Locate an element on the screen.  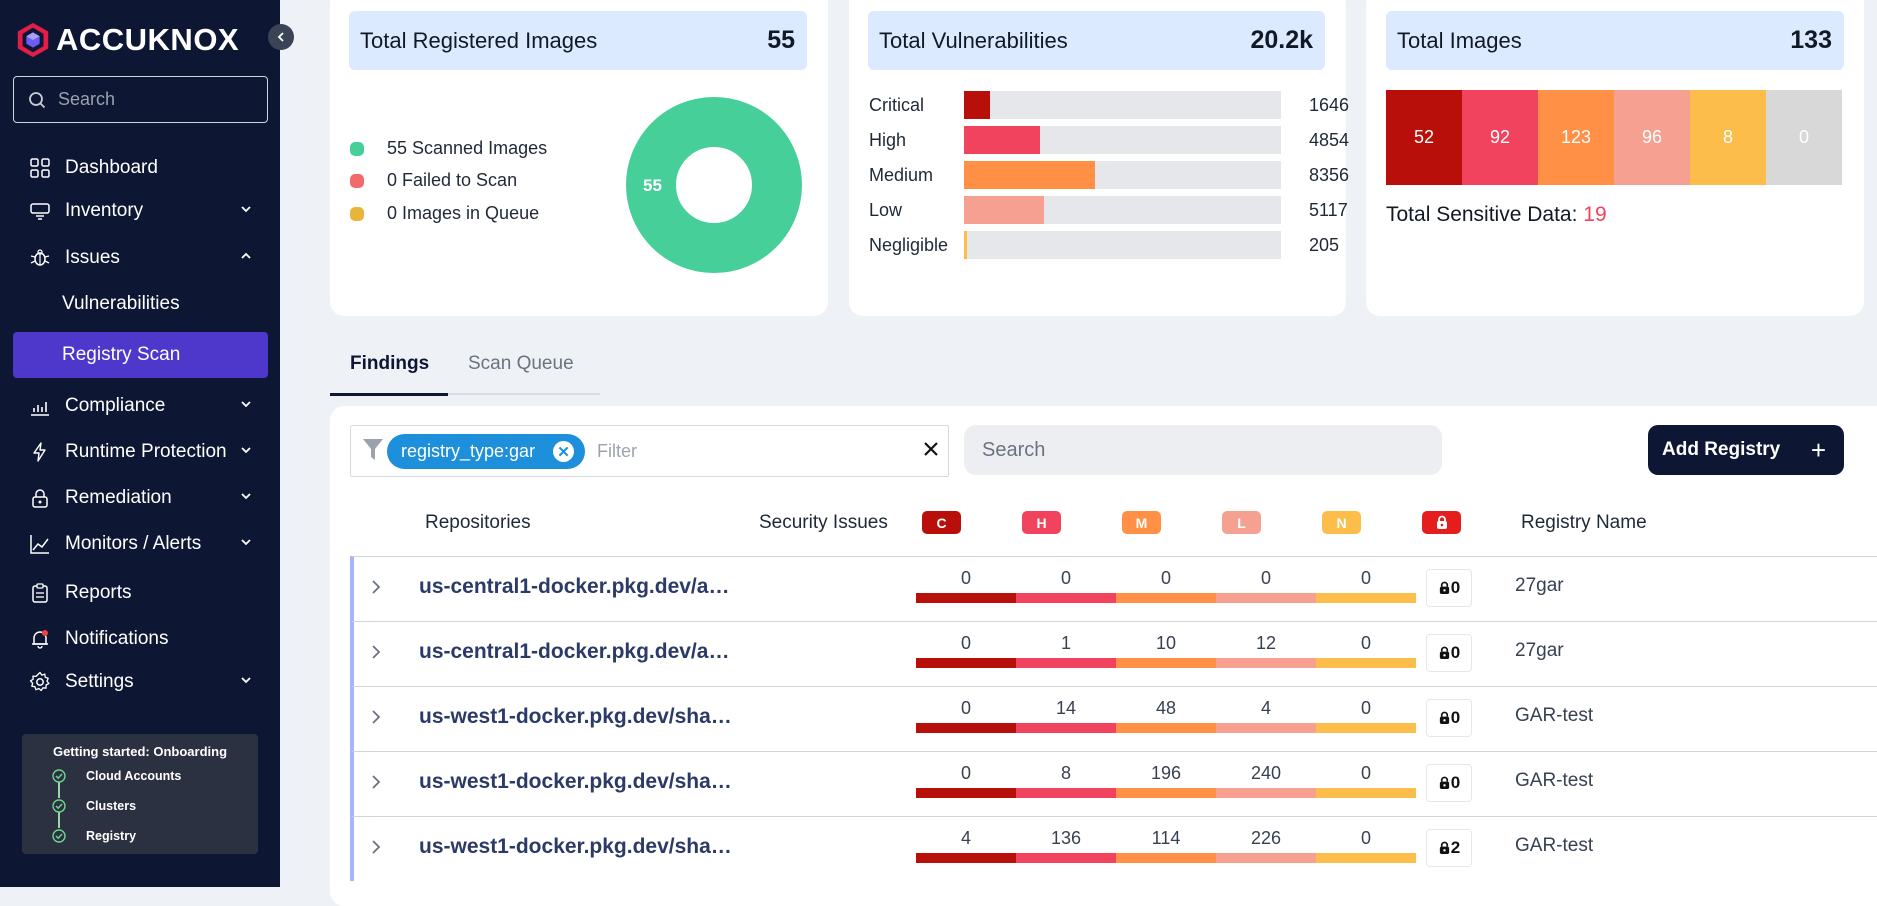
severity-bar-high is located at coordinates (1066, 728).